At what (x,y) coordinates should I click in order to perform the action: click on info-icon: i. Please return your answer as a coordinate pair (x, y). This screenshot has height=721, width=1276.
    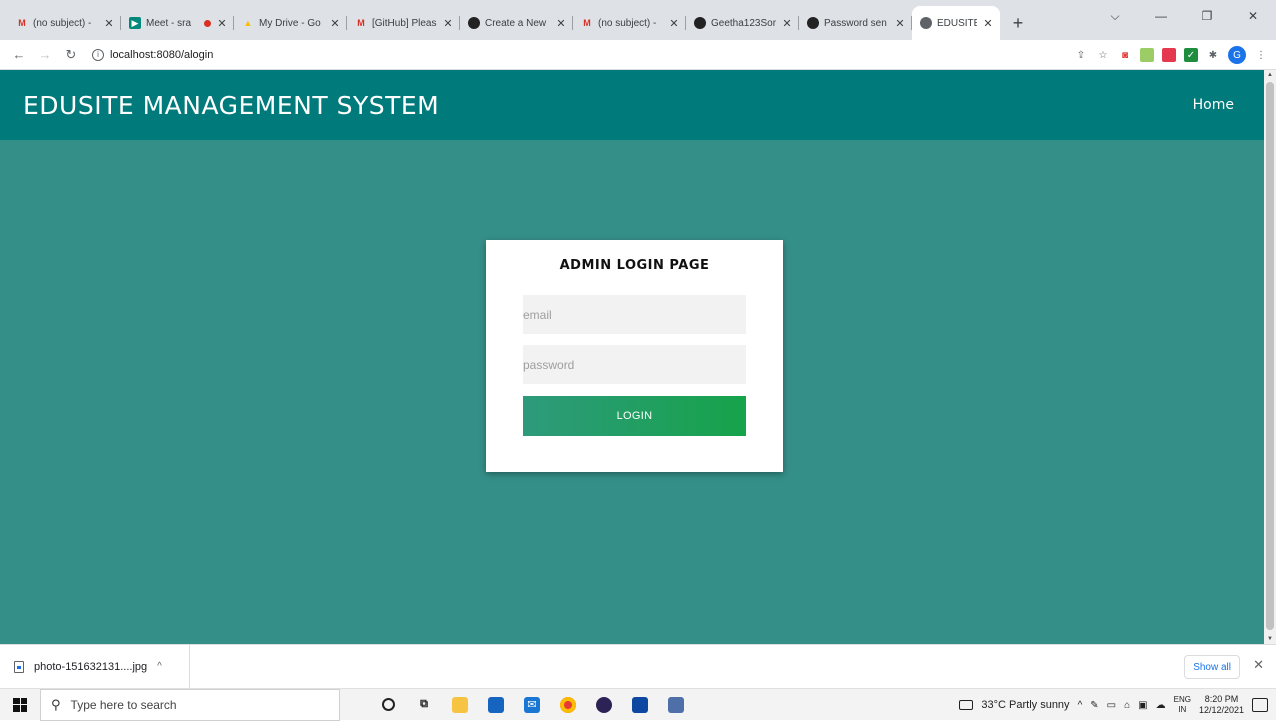
    Looking at the image, I should click on (98, 54).